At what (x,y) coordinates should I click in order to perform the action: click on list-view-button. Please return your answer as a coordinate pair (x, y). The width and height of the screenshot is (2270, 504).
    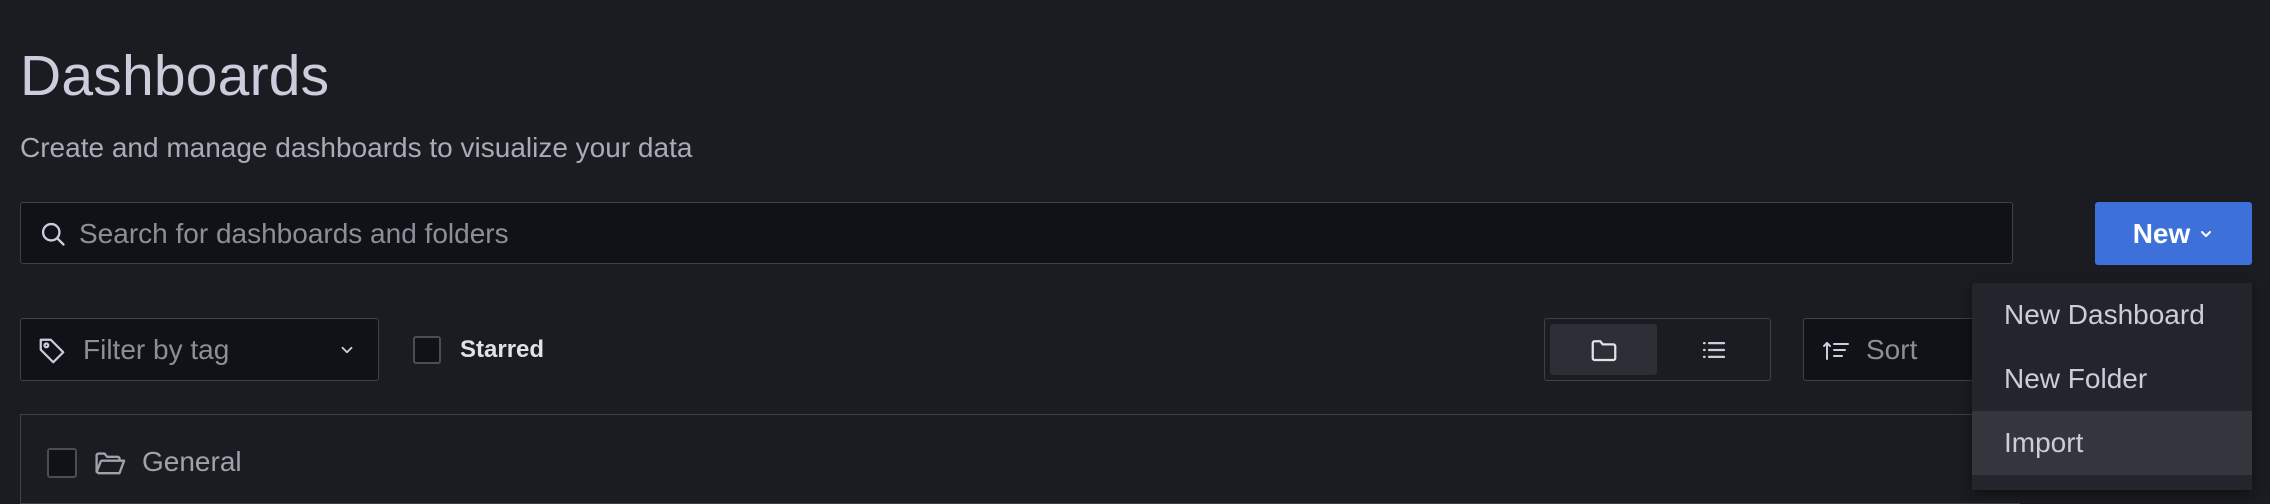
    Looking at the image, I should click on (1714, 349).